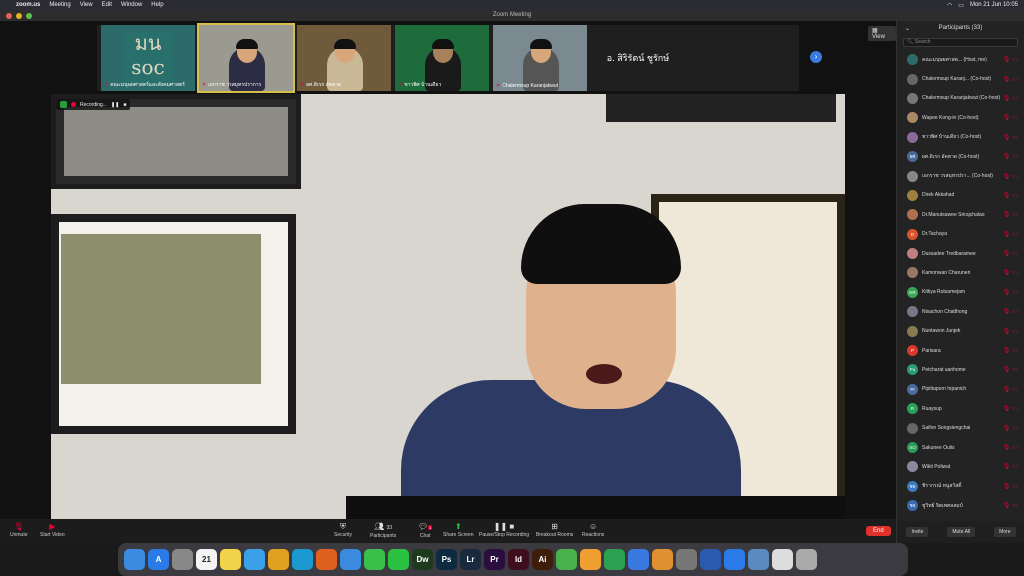 The width and height of the screenshot is (1024, 576). What do you see at coordinates (470, 559) in the screenshot?
I see `lightroom-icon: Lr` at bounding box center [470, 559].